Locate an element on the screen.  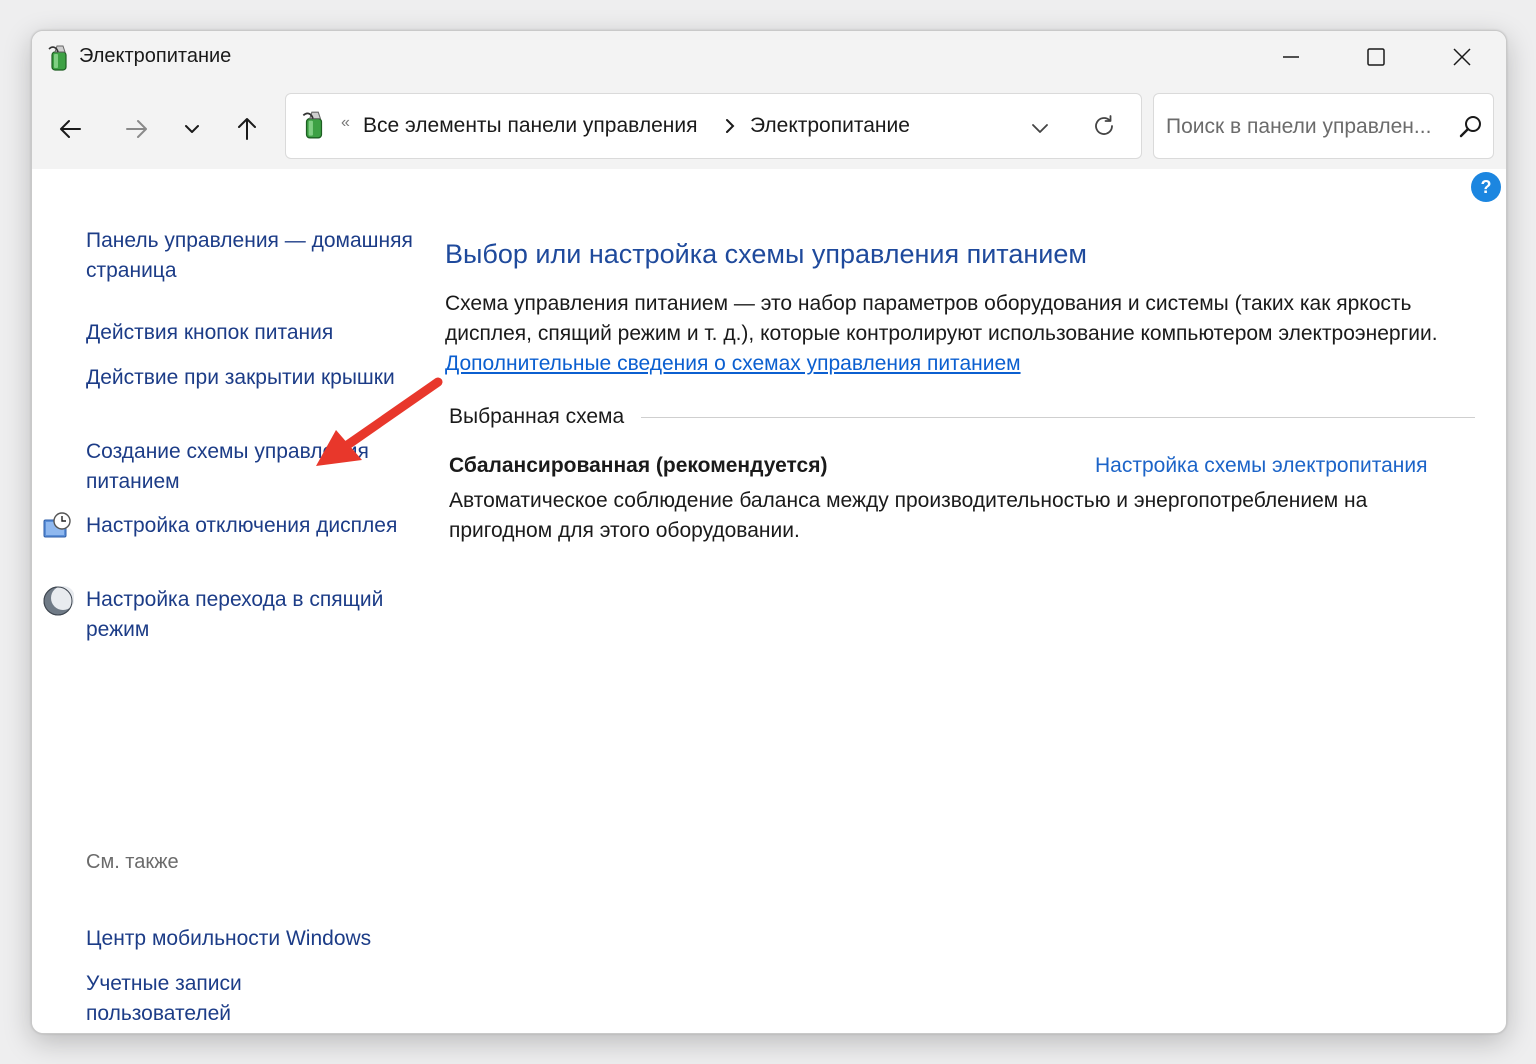
close-icon is located at coordinates (1462, 57).